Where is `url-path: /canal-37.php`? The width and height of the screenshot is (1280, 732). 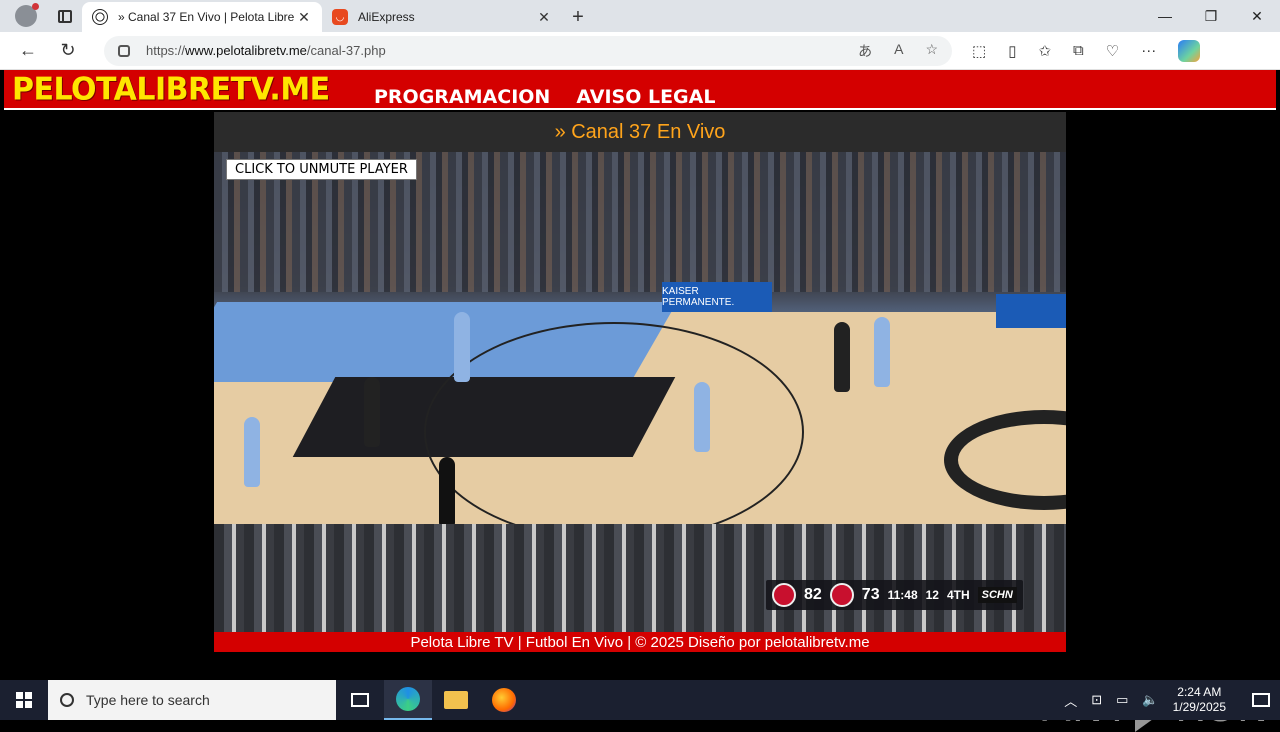 url-path: /canal-37.php is located at coordinates (346, 50).